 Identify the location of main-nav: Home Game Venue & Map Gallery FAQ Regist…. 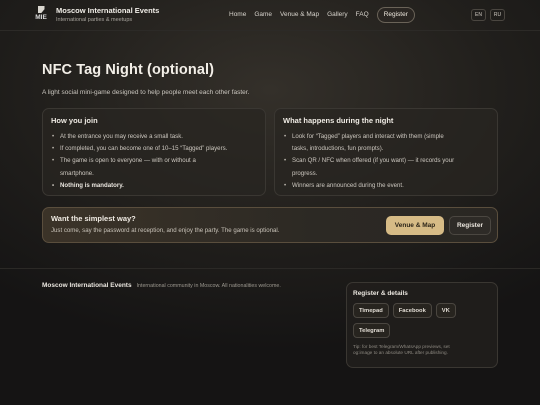
(322, 15).